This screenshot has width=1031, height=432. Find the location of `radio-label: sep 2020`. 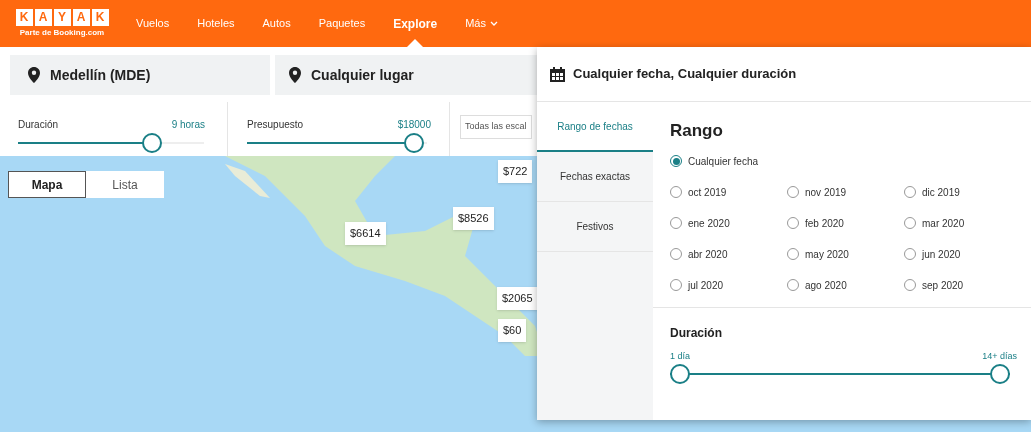

radio-label: sep 2020 is located at coordinates (943, 285).